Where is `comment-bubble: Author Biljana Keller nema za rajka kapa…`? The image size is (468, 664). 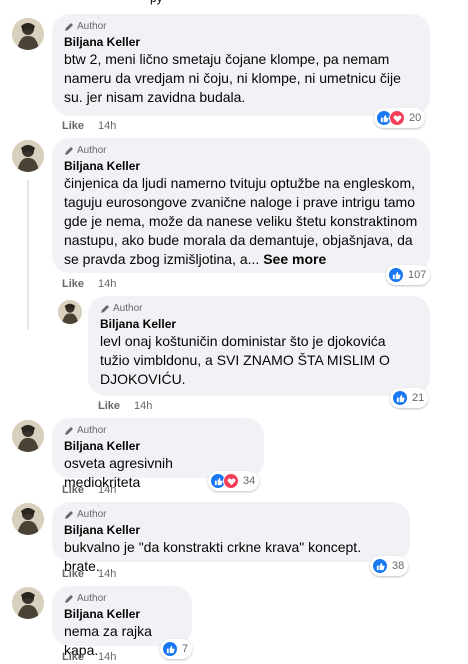
comment-bubble: Author Biljana Keller nema za rajka kapa… is located at coordinates (122, 622).